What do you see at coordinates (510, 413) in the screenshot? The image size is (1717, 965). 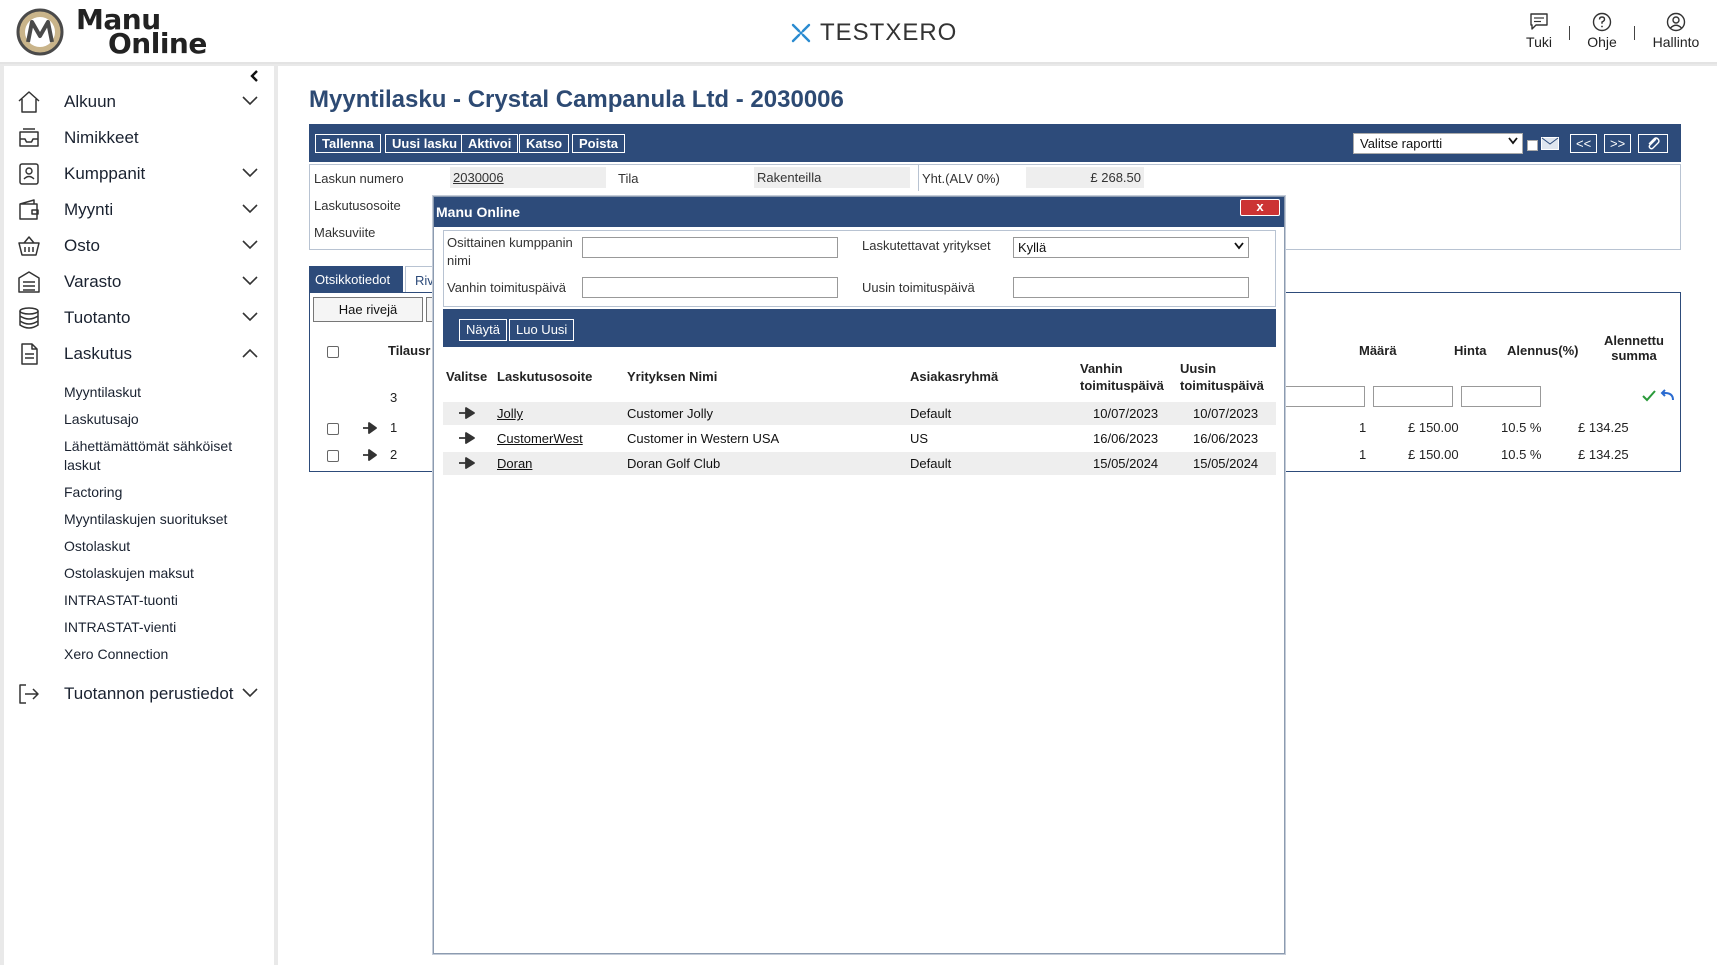 I see `billing-address-link: Jolly` at bounding box center [510, 413].